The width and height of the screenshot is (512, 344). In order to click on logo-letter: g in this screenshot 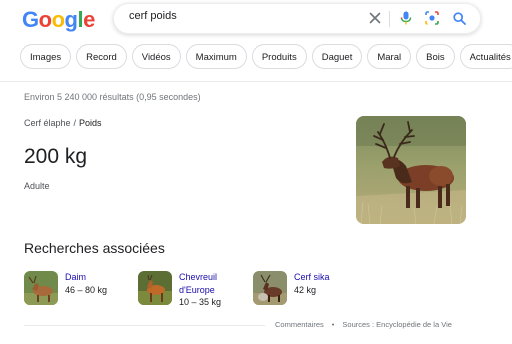, I will do `click(71, 19)`.